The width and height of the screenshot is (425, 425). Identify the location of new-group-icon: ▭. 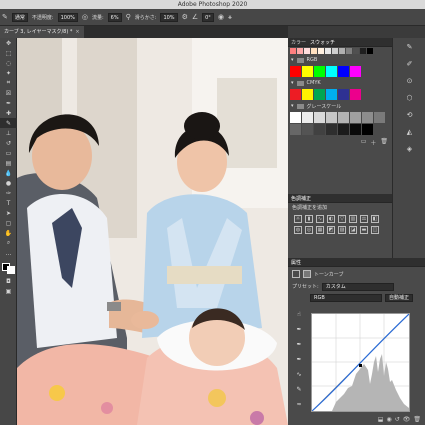
(364, 142).